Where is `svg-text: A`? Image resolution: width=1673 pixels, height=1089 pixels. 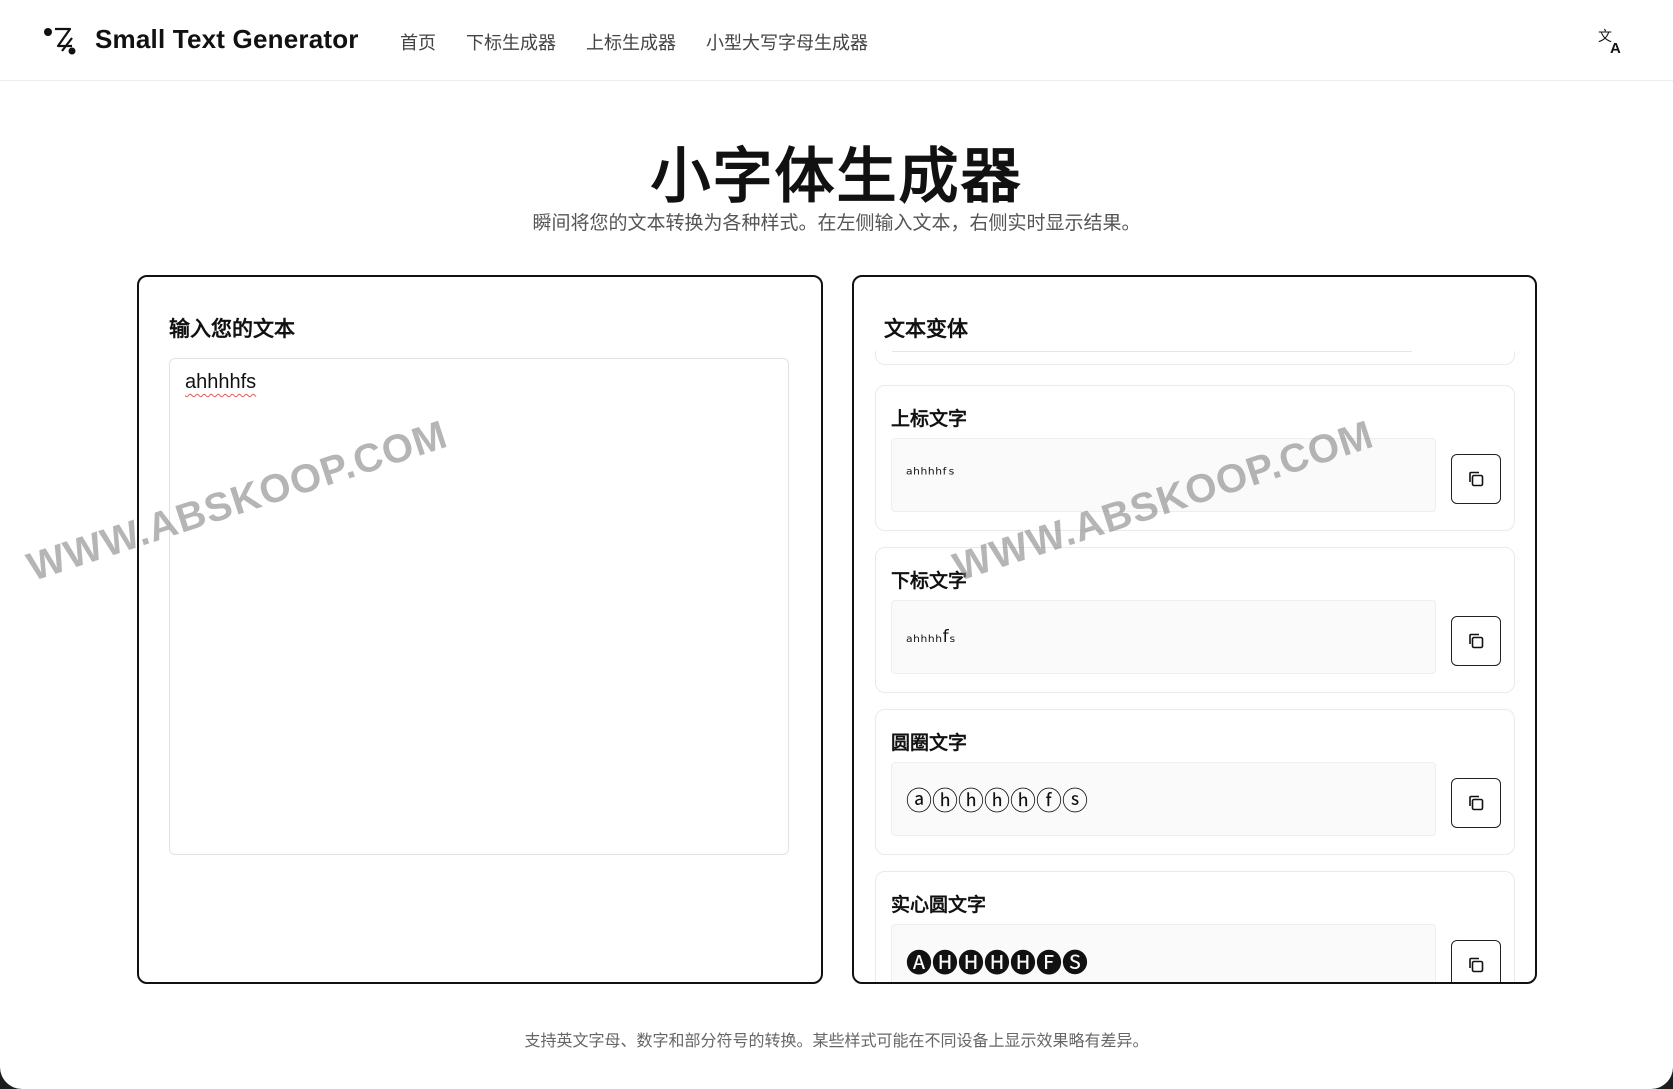 svg-text: A is located at coordinates (1615, 48).